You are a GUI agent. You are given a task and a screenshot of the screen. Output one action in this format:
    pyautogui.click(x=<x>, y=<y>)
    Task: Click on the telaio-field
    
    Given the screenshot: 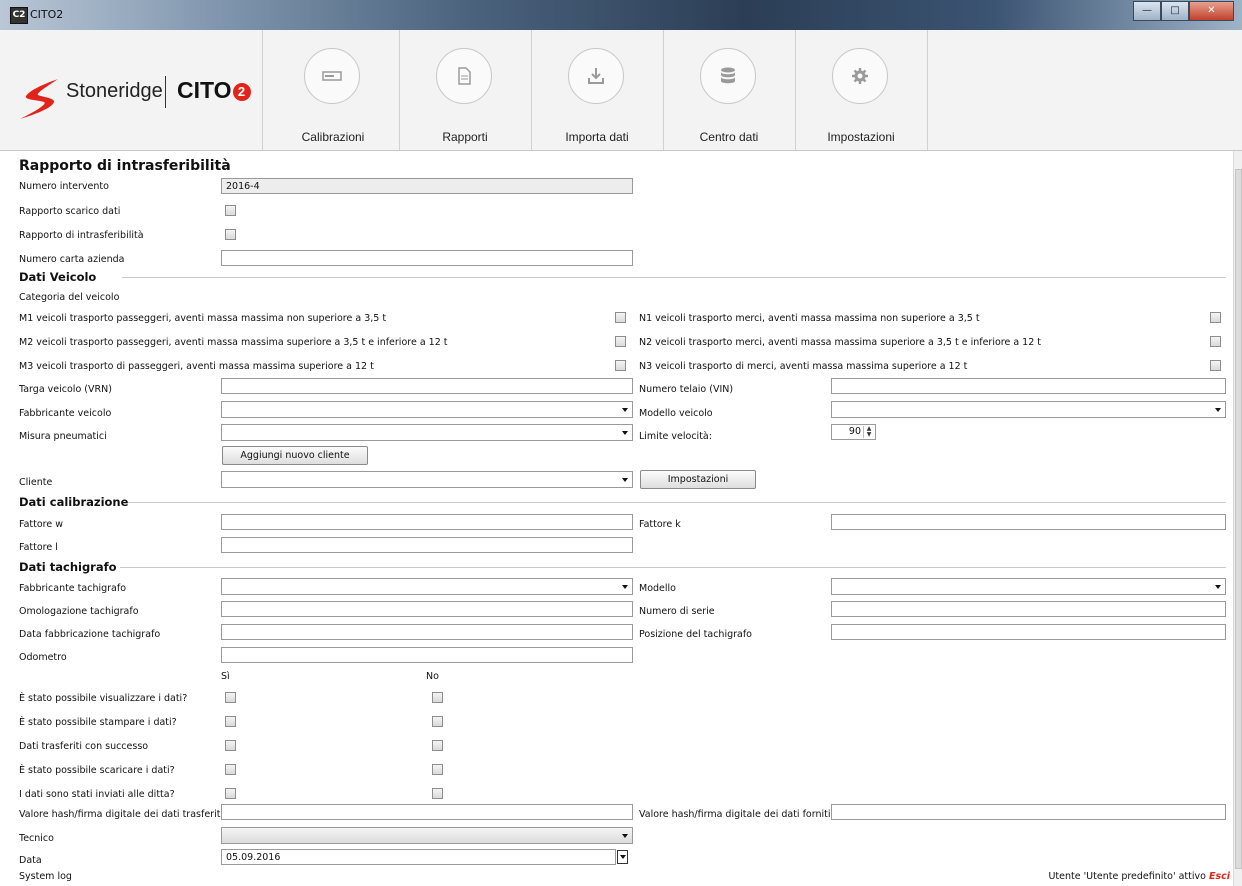 What is the action you would take?
    pyautogui.click(x=1028, y=386)
    